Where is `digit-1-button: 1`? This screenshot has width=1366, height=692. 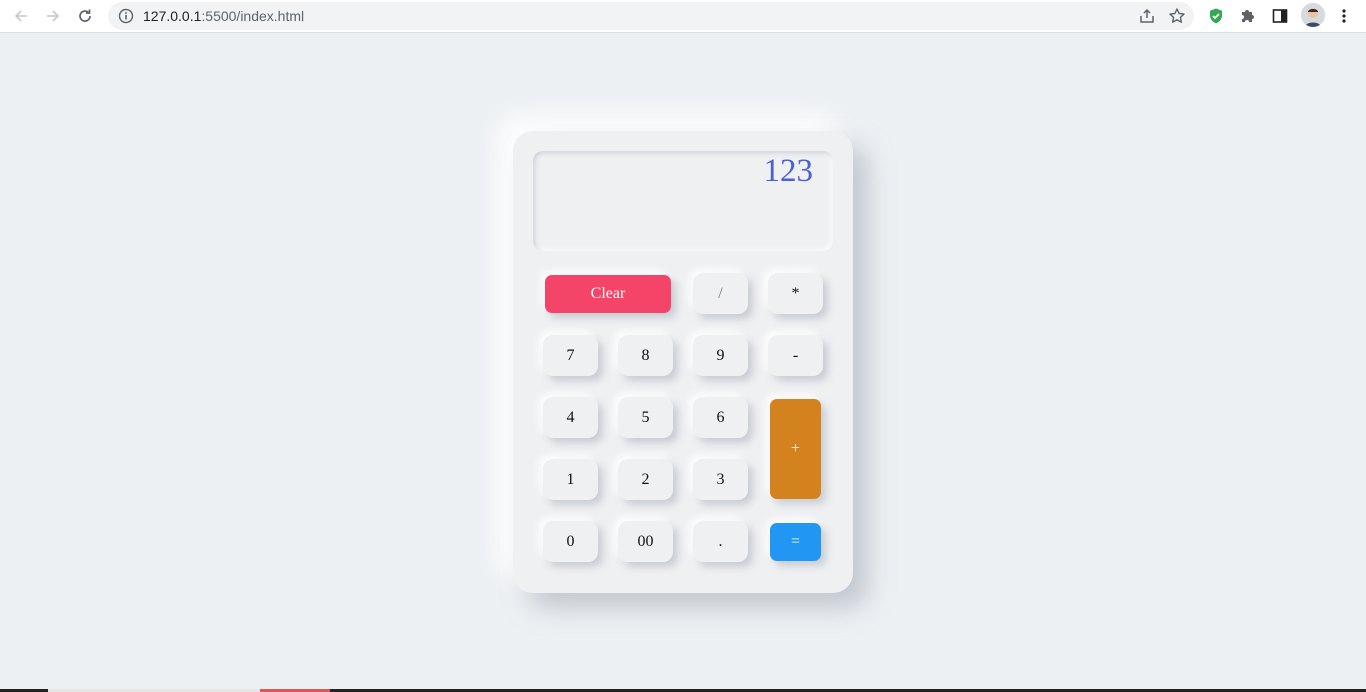
digit-1-button: 1 is located at coordinates (570, 479).